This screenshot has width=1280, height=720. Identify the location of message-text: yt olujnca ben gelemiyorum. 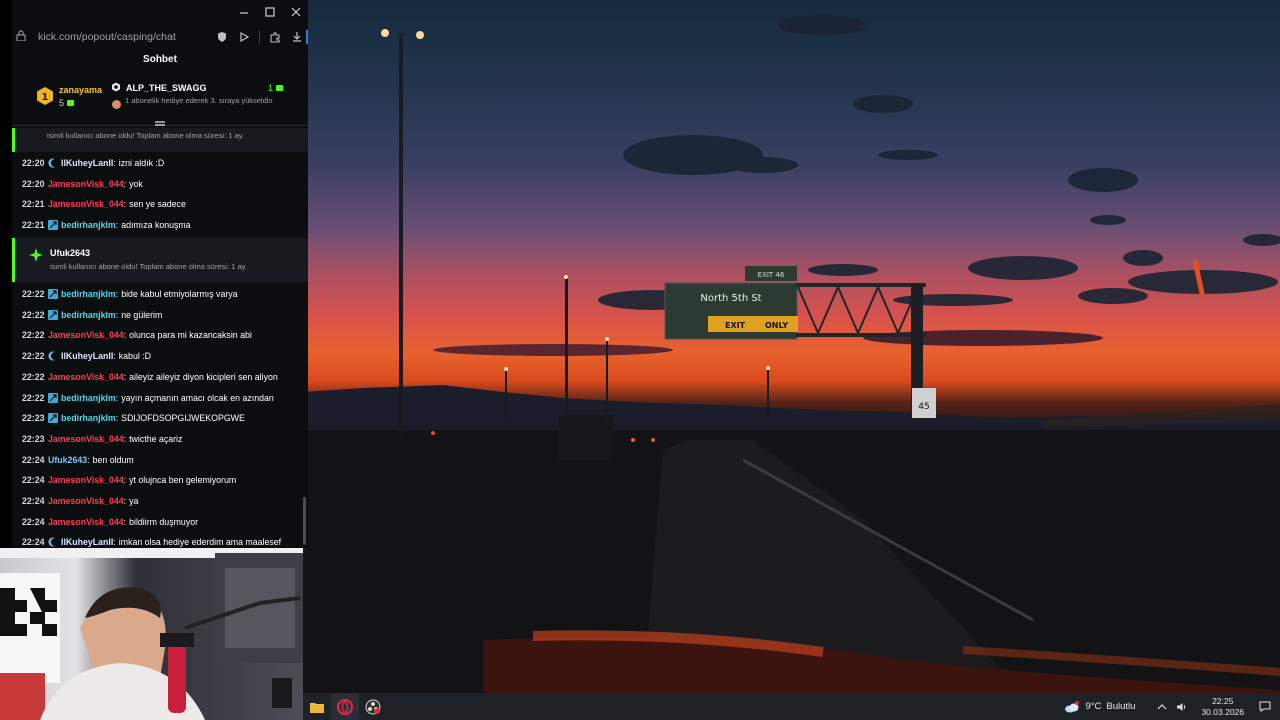
(183, 480).